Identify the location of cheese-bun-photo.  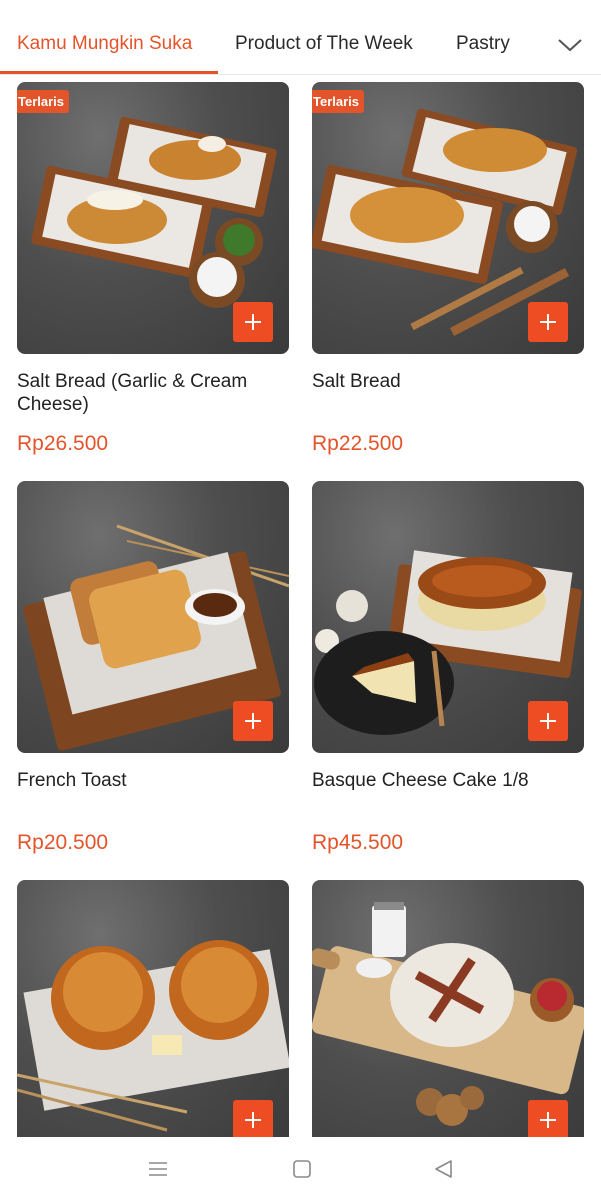
(153, 1036).